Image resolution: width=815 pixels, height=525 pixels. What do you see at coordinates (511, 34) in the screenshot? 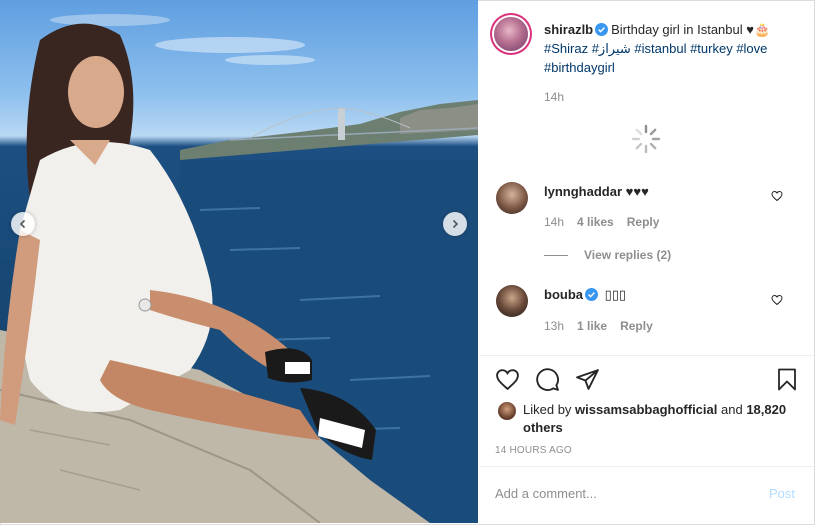
I see `author-avatar` at bounding box center [511, 34].